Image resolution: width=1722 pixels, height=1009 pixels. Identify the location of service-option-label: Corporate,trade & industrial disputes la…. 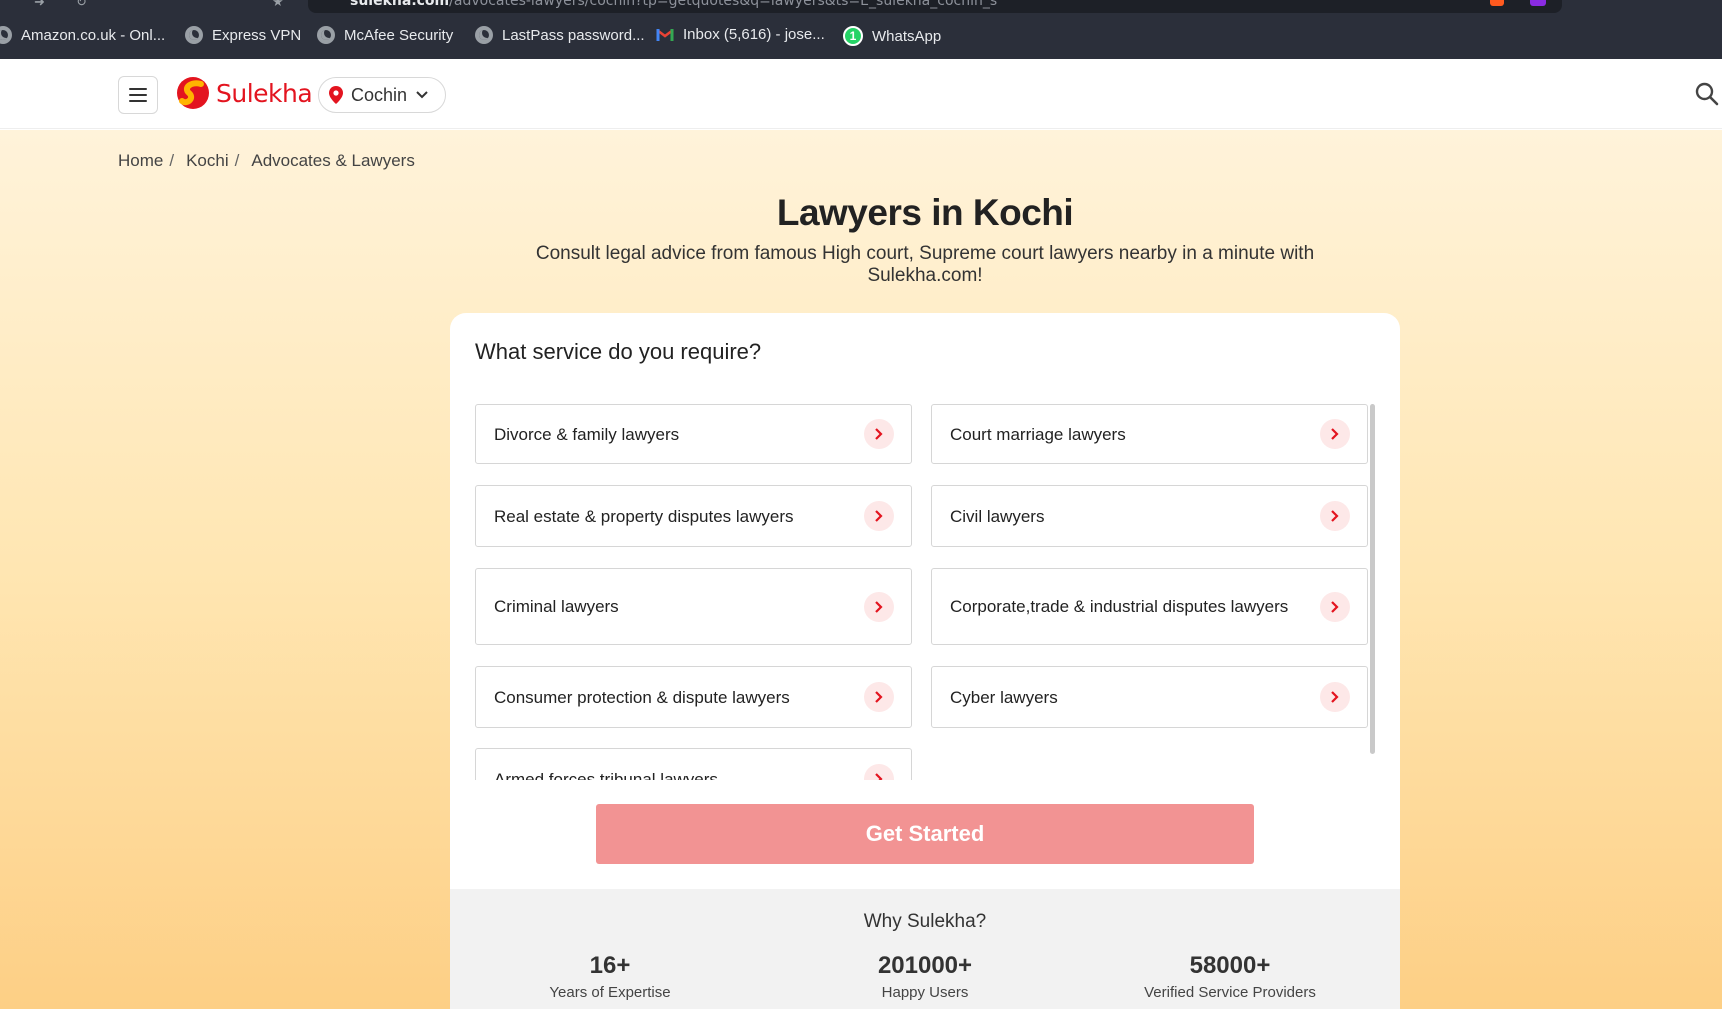
(1119, 606).